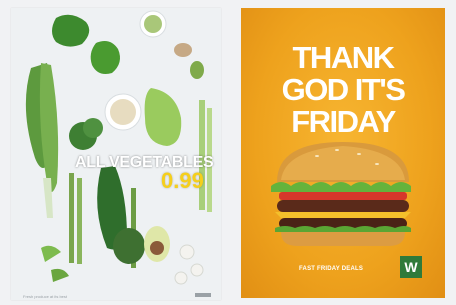  What do you see at coordinates (343, 121) in the screenshot?
I see `friday-headline-line-3: FRIDAY` at bounding box center [343, 121].